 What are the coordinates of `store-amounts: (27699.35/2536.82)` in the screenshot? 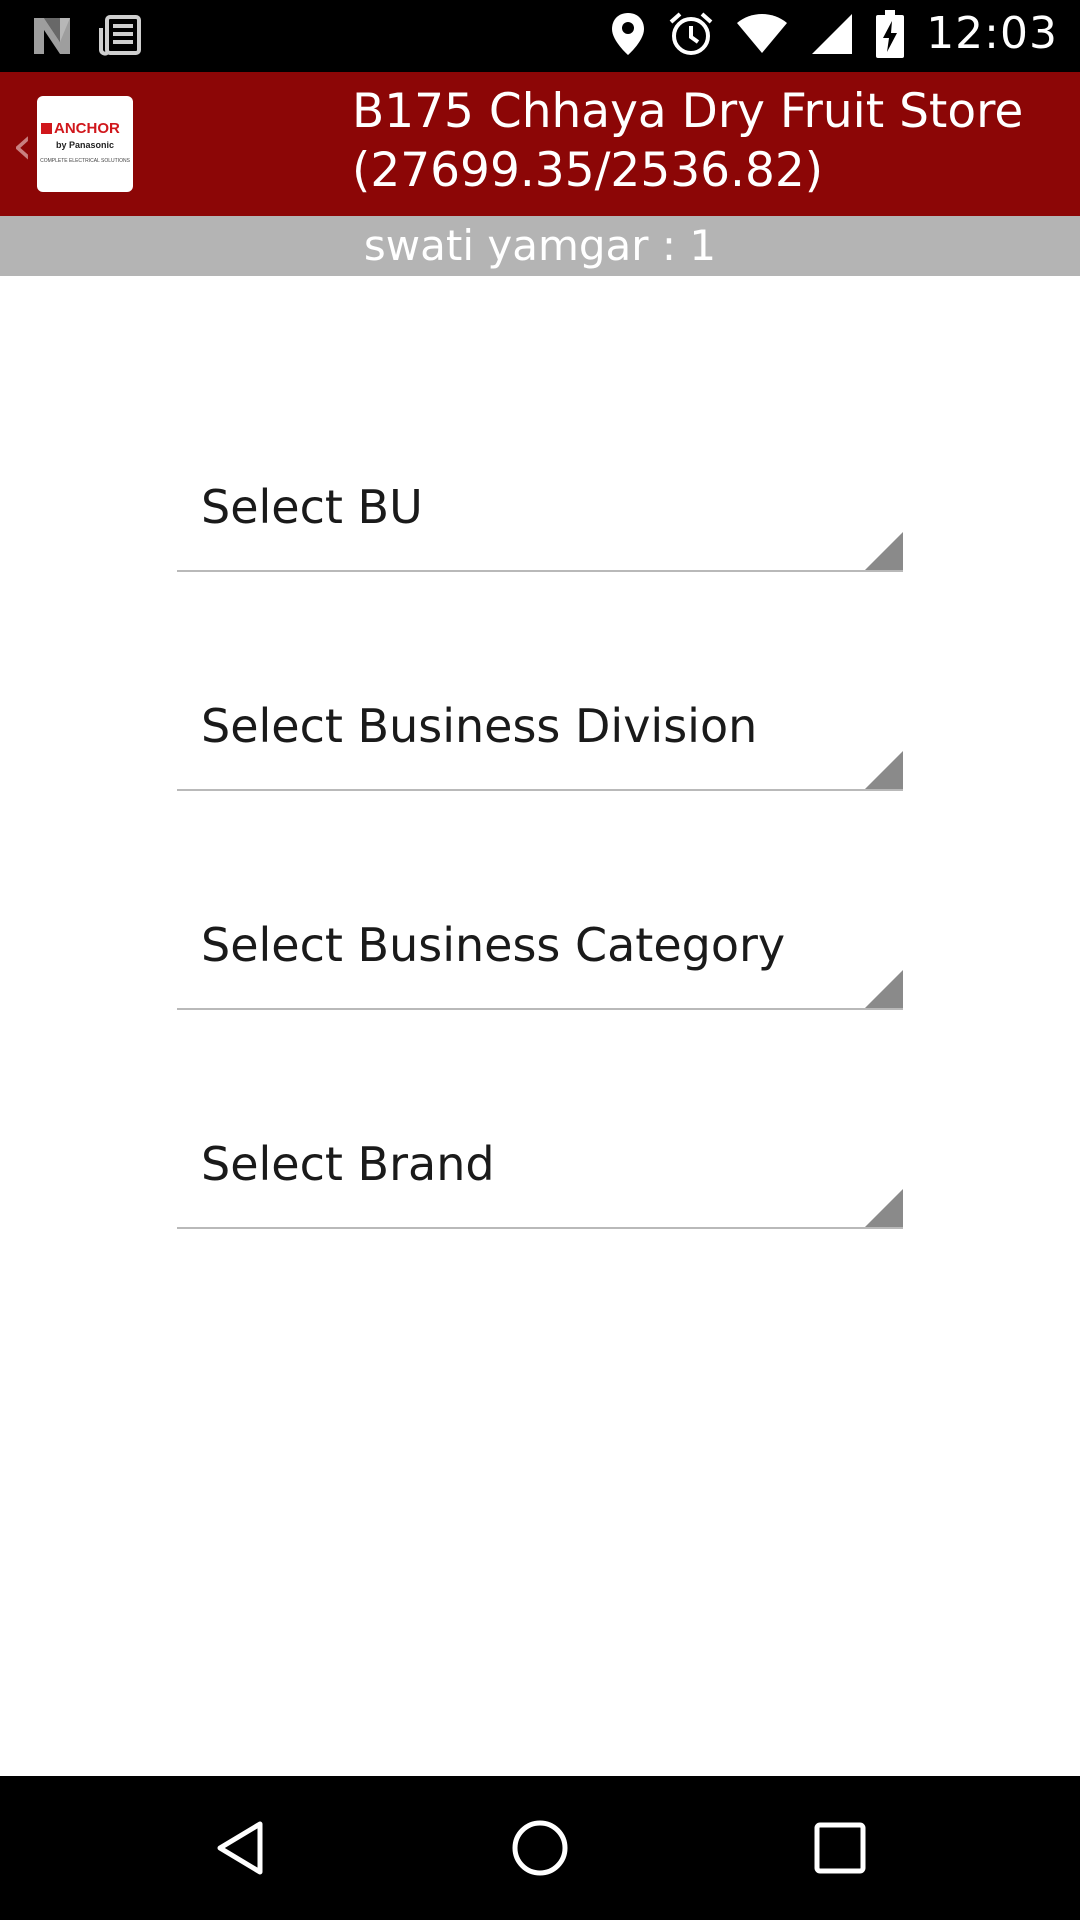 It's located at (588, 170).